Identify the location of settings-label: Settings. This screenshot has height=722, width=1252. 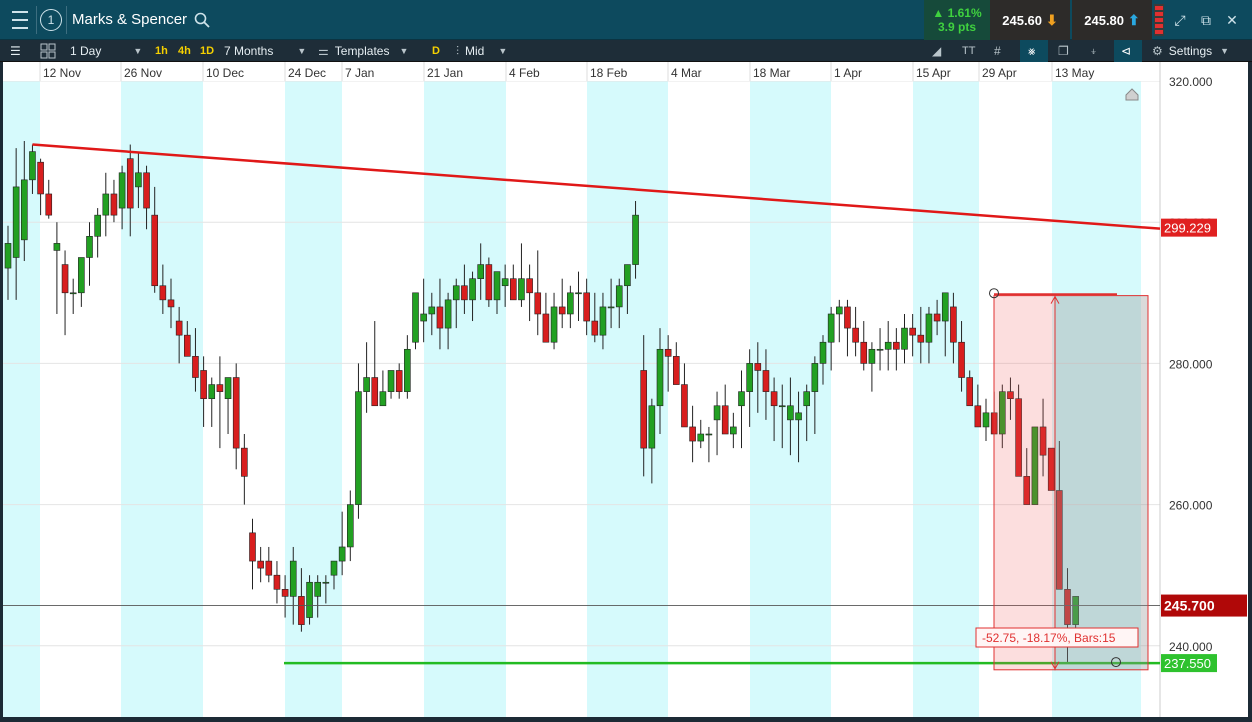
(1190, 51).